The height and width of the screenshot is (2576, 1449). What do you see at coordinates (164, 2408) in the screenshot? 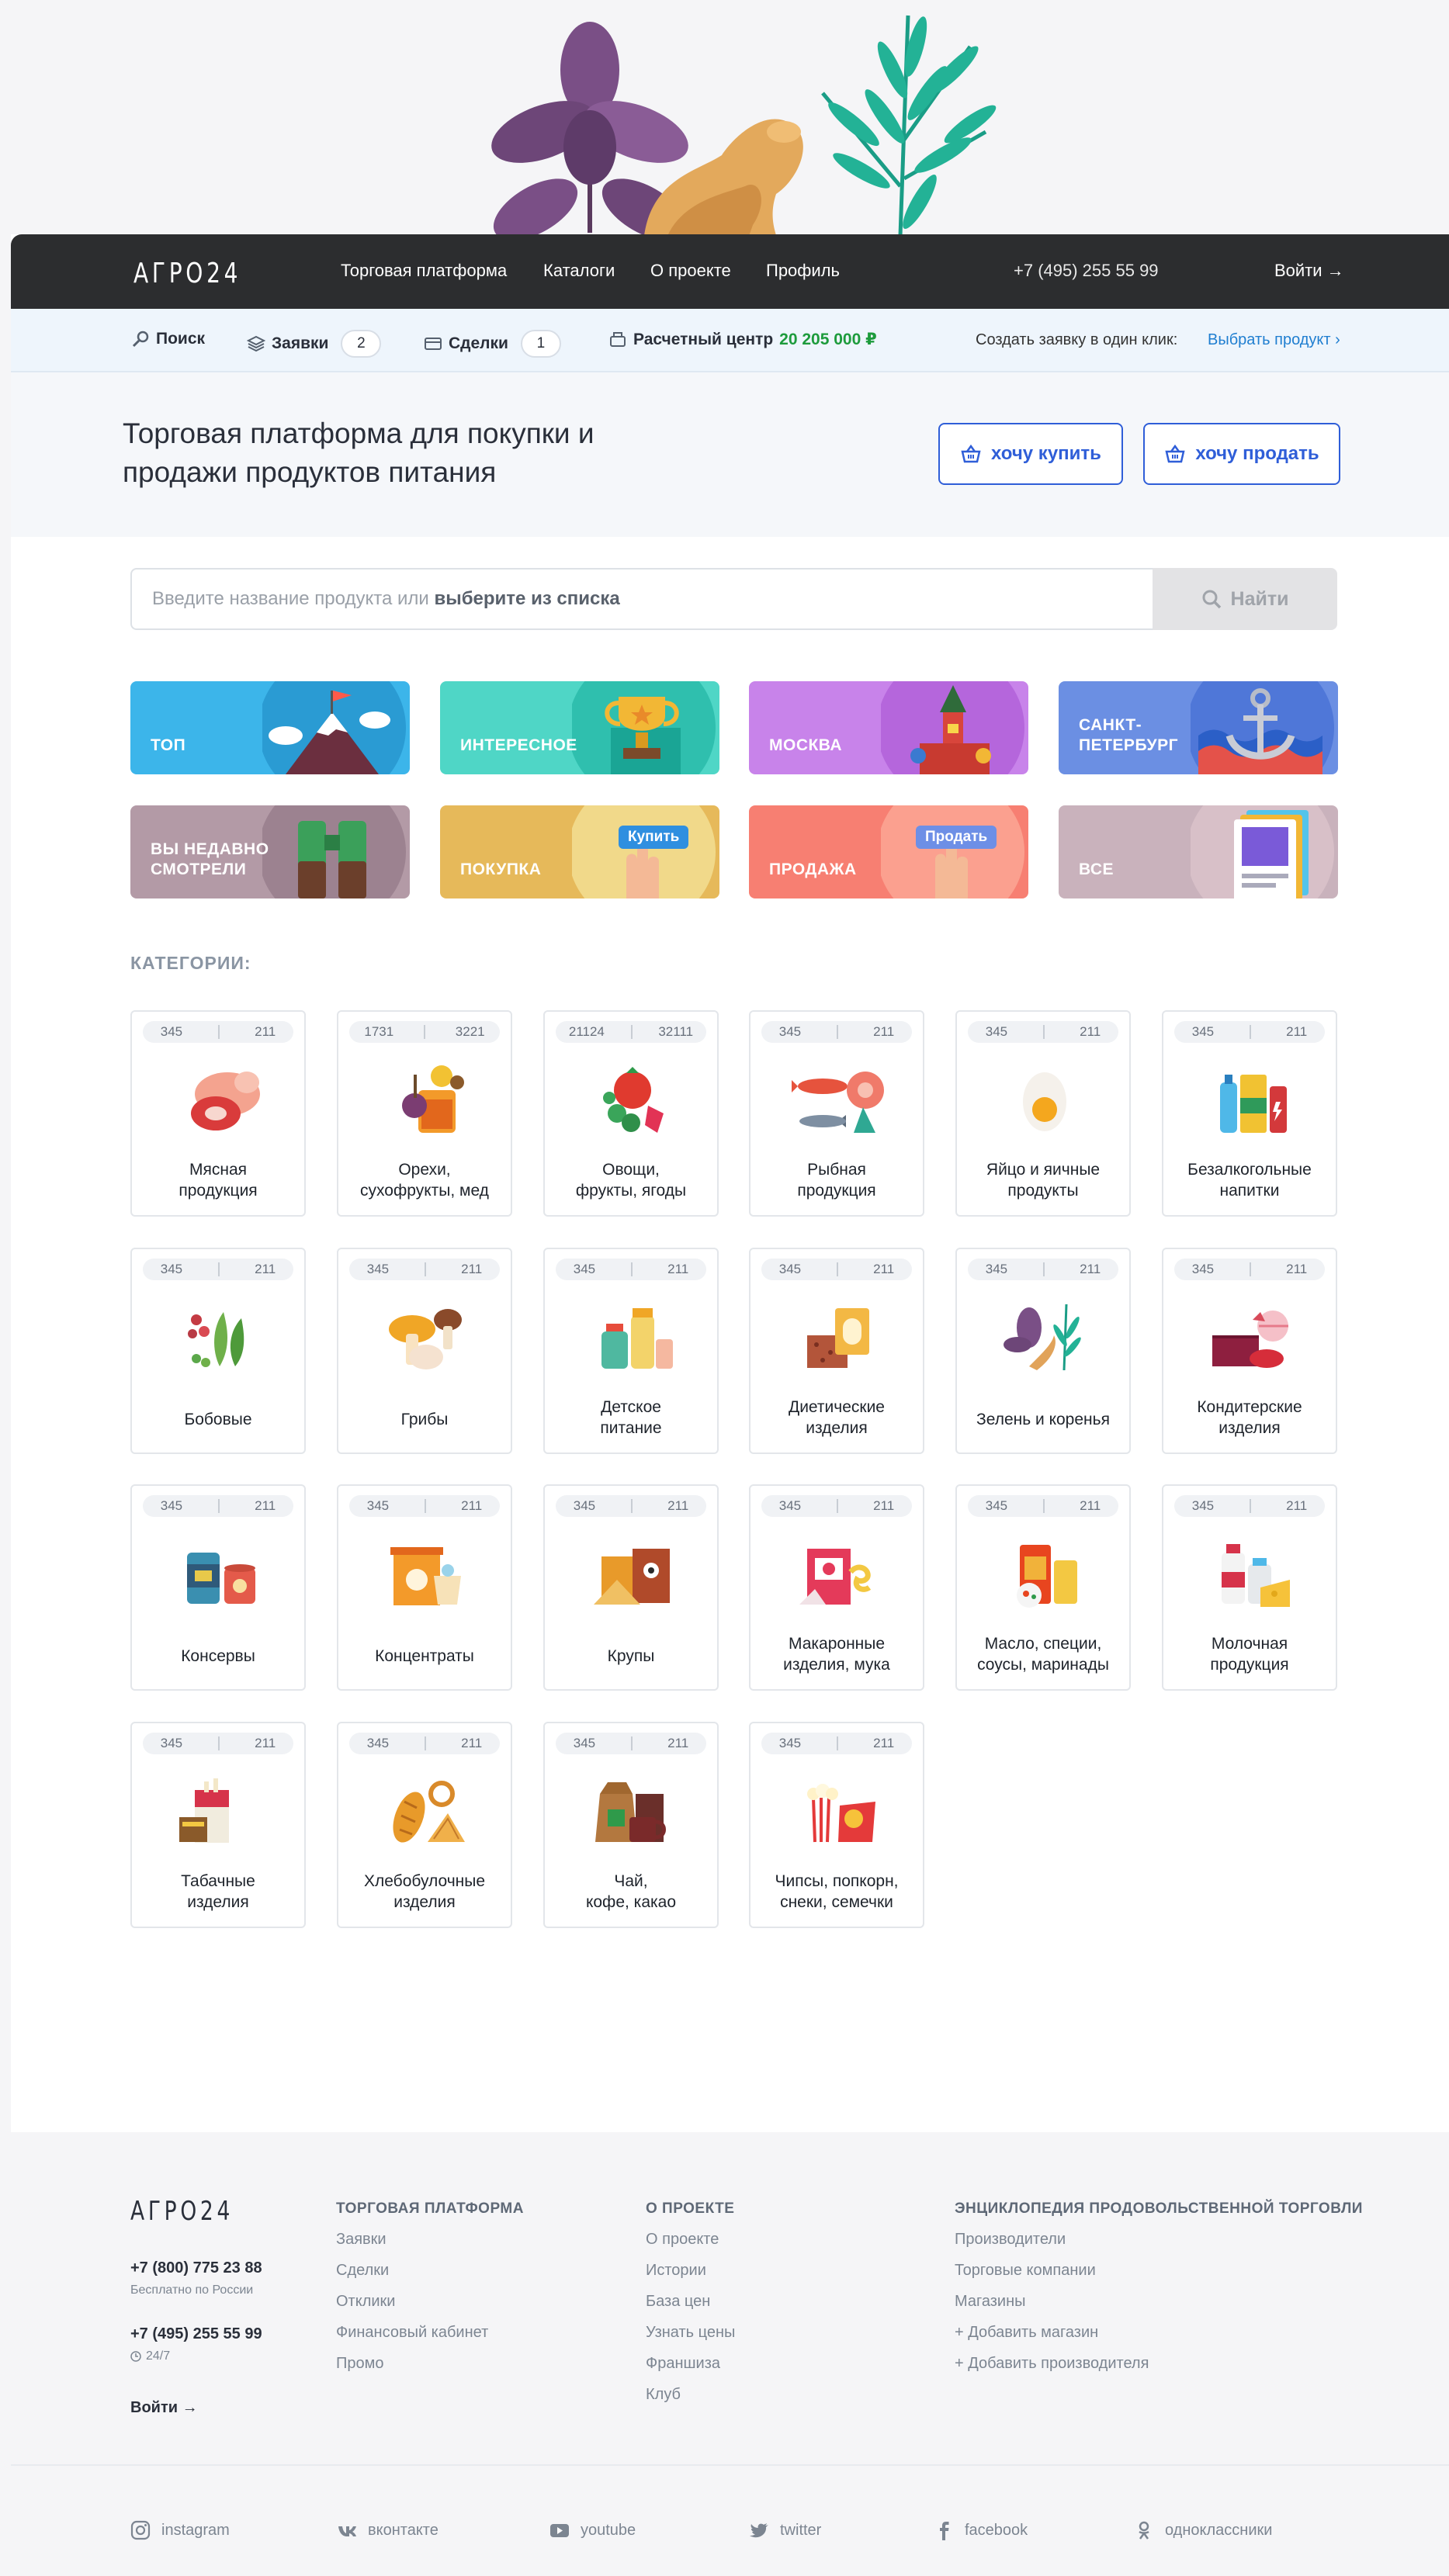
I see `footer-login-link: Войти →` at bounding box center [164, 2408].